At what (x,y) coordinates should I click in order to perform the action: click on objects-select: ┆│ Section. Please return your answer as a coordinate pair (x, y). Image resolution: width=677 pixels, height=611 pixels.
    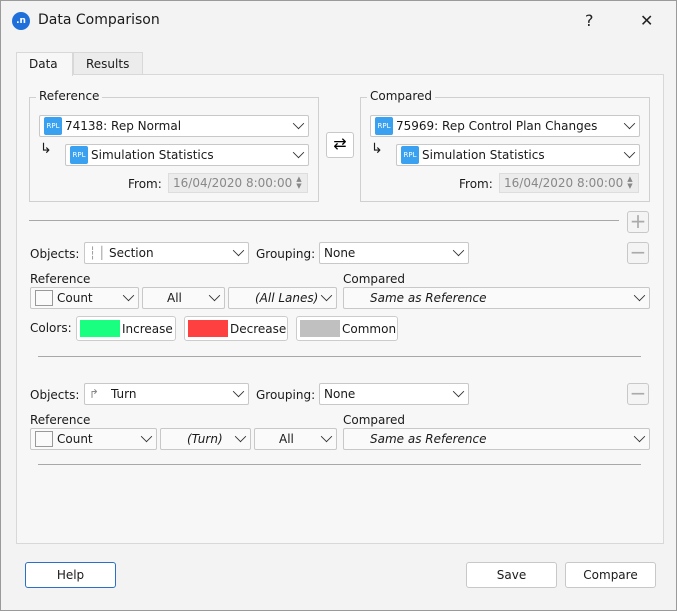
    Looking at the image, I should click on (166, 253).